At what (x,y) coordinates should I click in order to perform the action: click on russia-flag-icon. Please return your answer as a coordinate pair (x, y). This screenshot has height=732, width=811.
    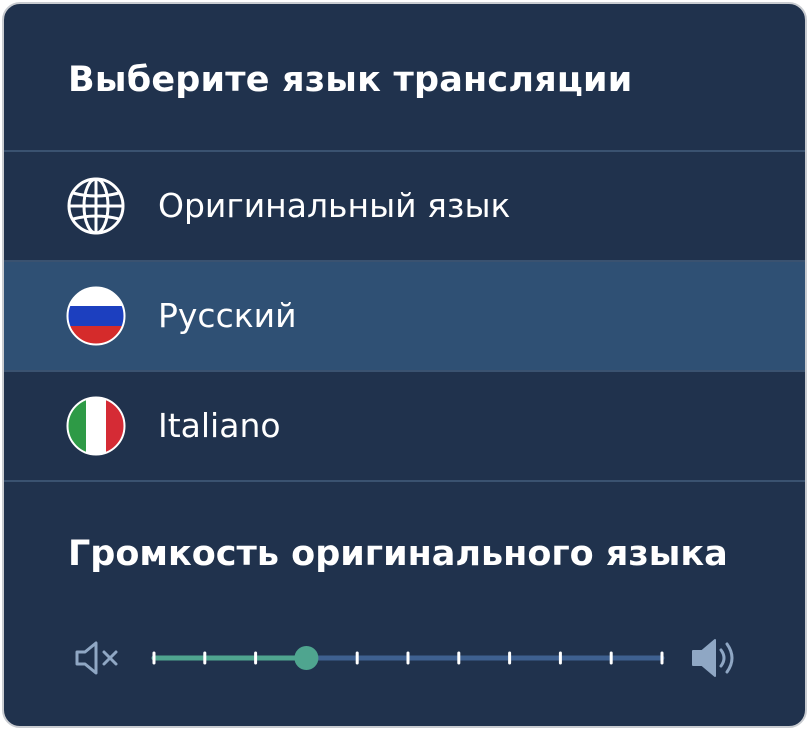
    Looking at the image, I should click on (96, 316).